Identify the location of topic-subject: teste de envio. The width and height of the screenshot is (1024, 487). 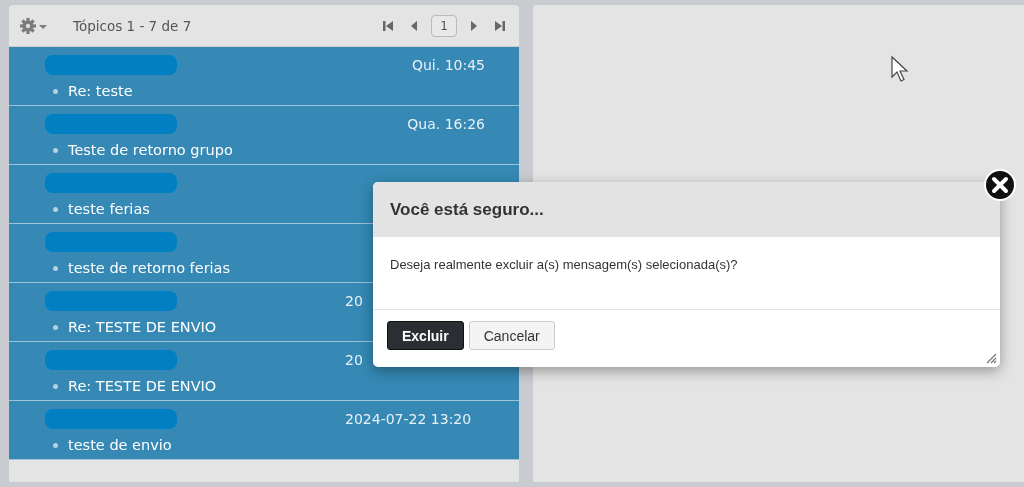
(120, 445).